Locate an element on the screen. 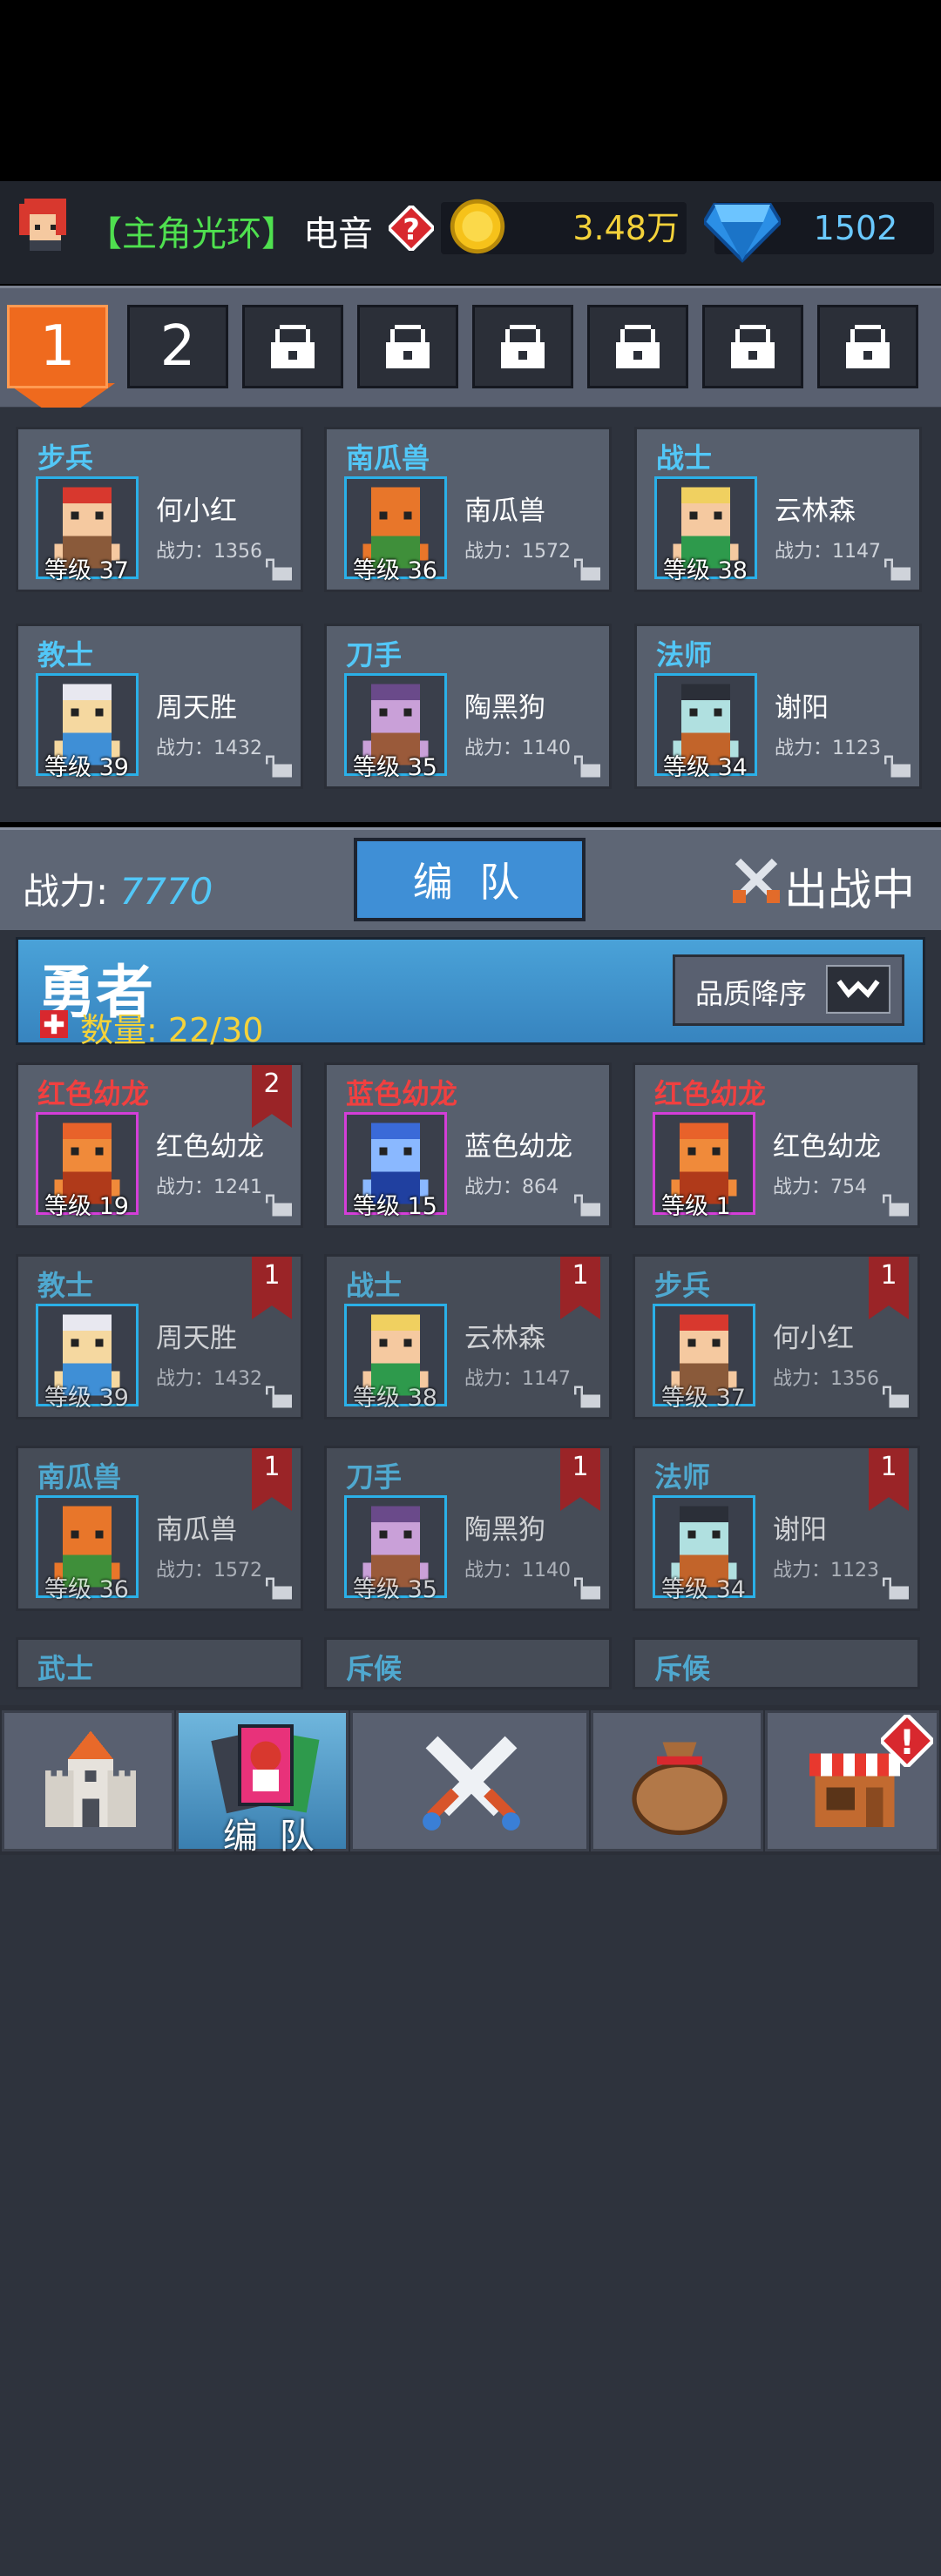 The image size is (941, 2576). hero-card: 刀手 等级 35 陶黑狗 战力：1140 1 is located at coordinates (468, 1529).